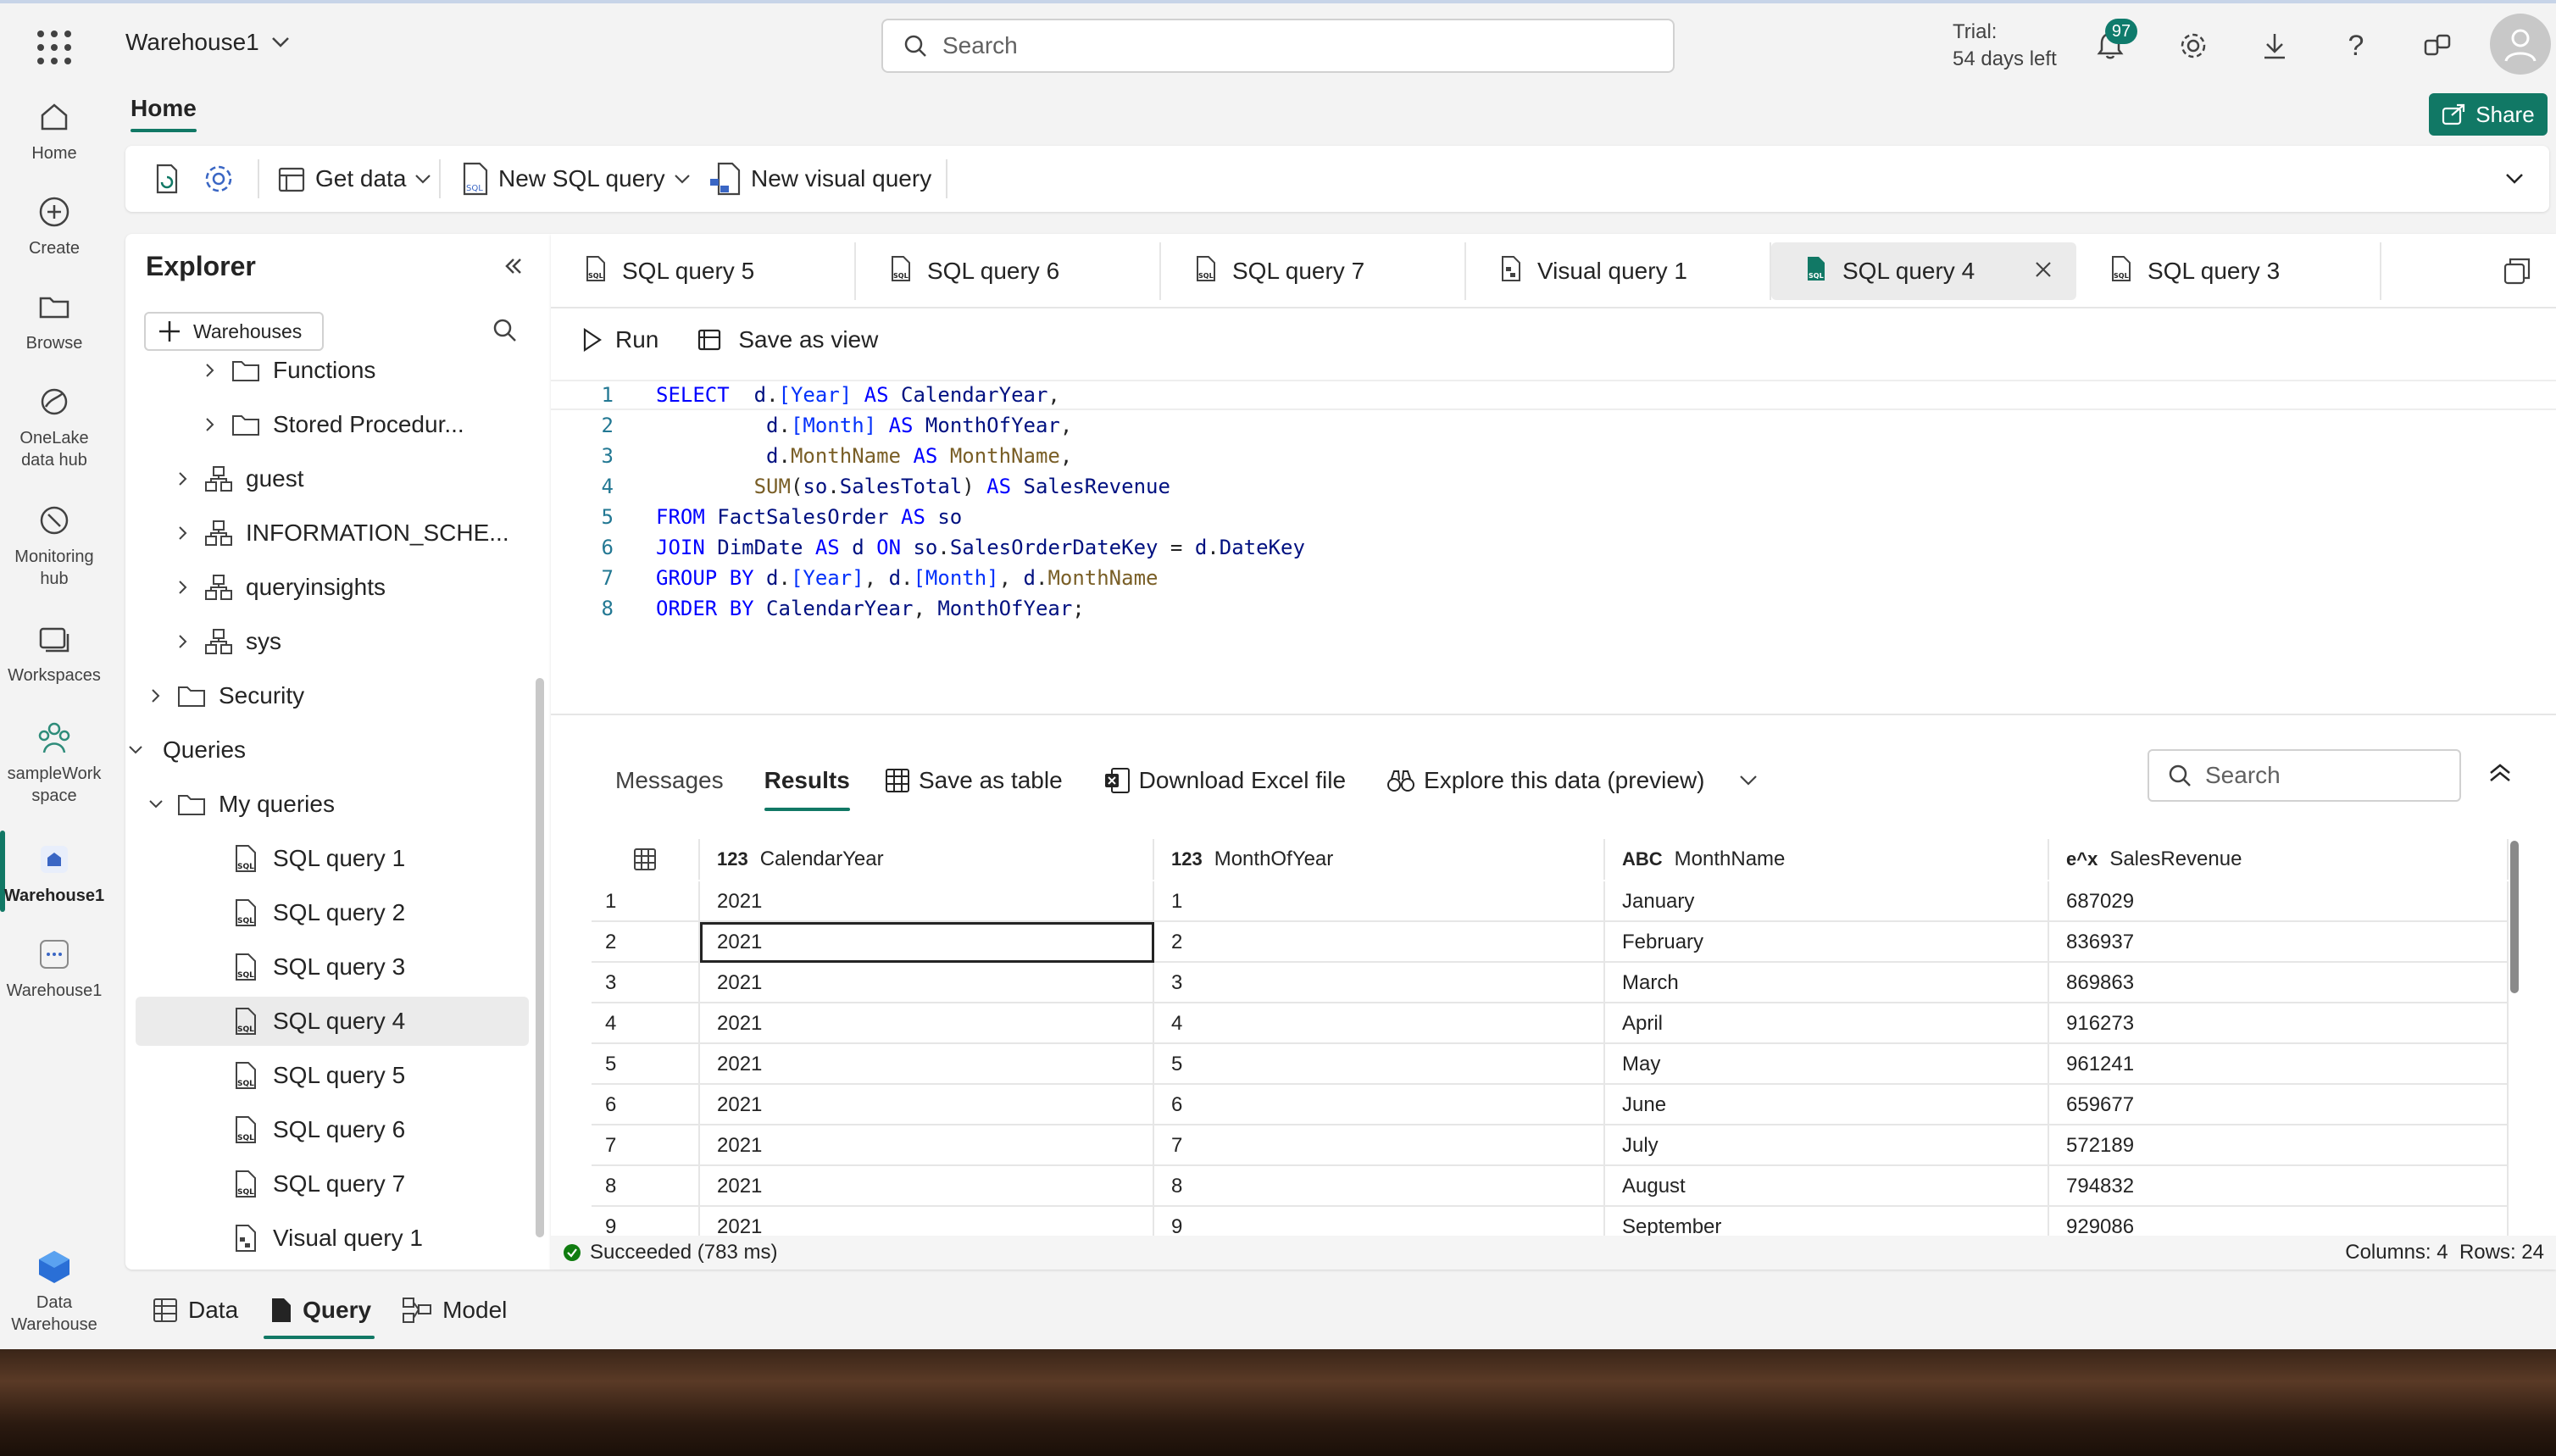 This screenshot has height=1456, width=2556. What do you see at coordinates (819, 179) in the screenshot?
I see `new-visual-query-button: New visual query` at bounding box center [819, 179].